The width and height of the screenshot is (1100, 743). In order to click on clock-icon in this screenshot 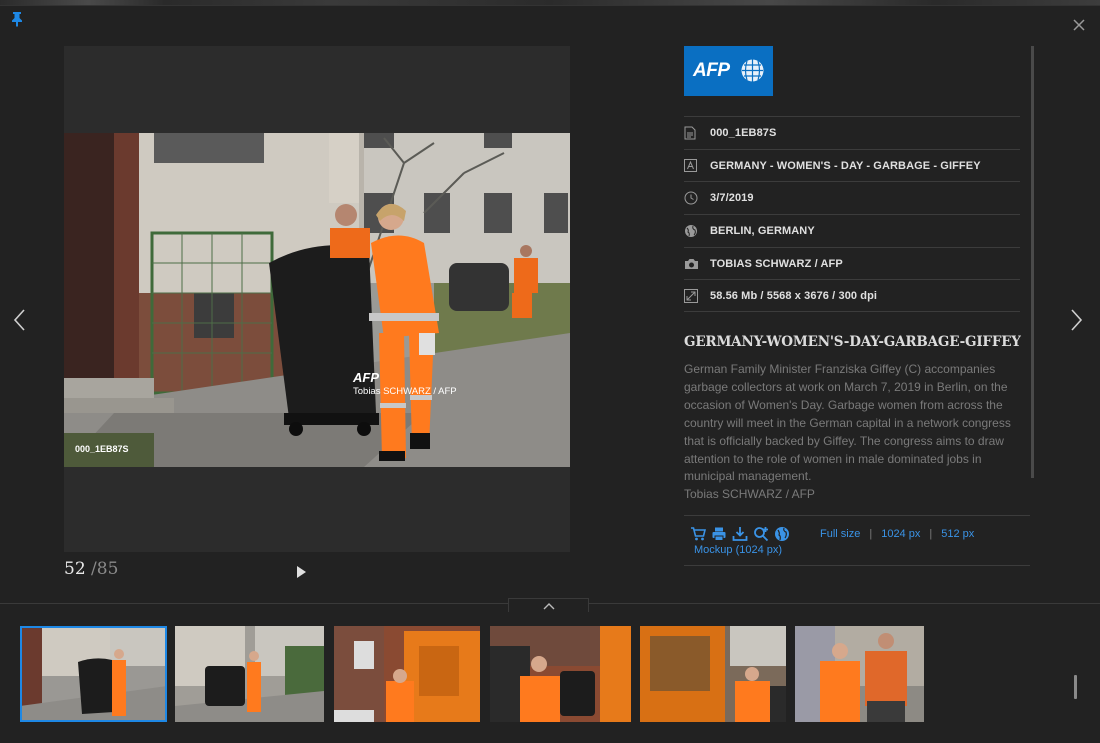, I will do `click(697, 198)`.